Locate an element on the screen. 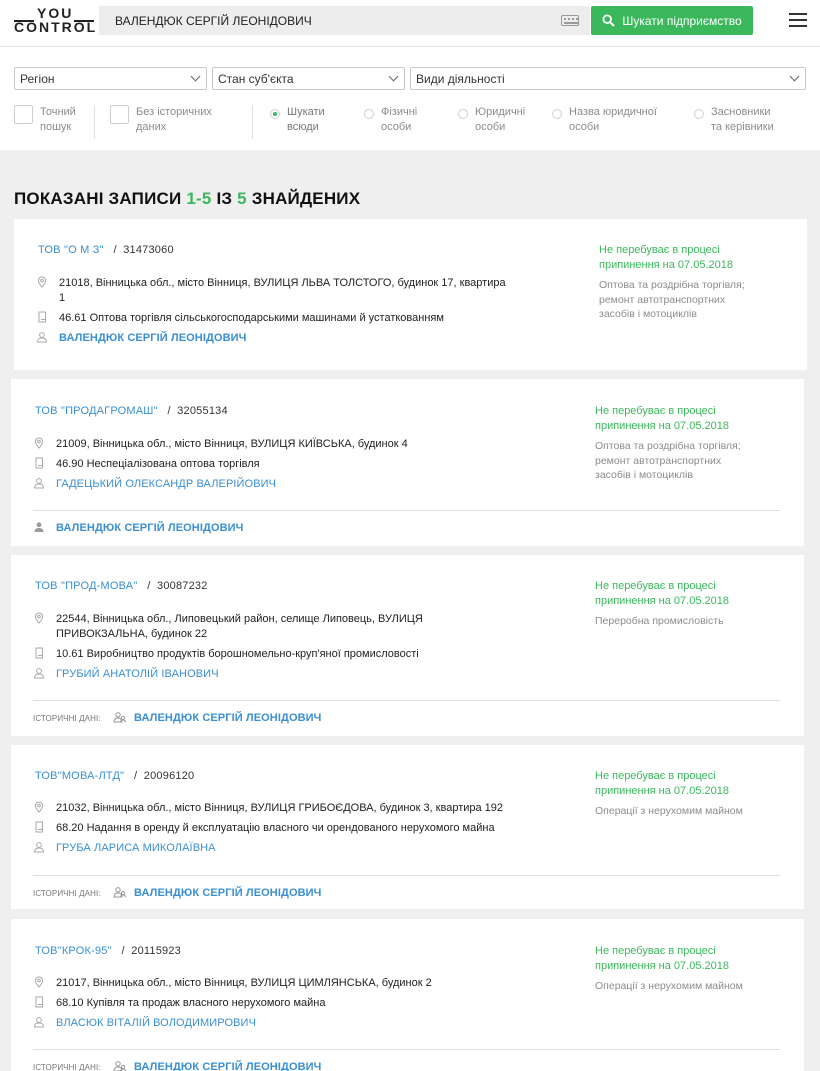 The width and height of the screenshot is (820, 1071). entity-name-radio is located at coordinates (557, 114).